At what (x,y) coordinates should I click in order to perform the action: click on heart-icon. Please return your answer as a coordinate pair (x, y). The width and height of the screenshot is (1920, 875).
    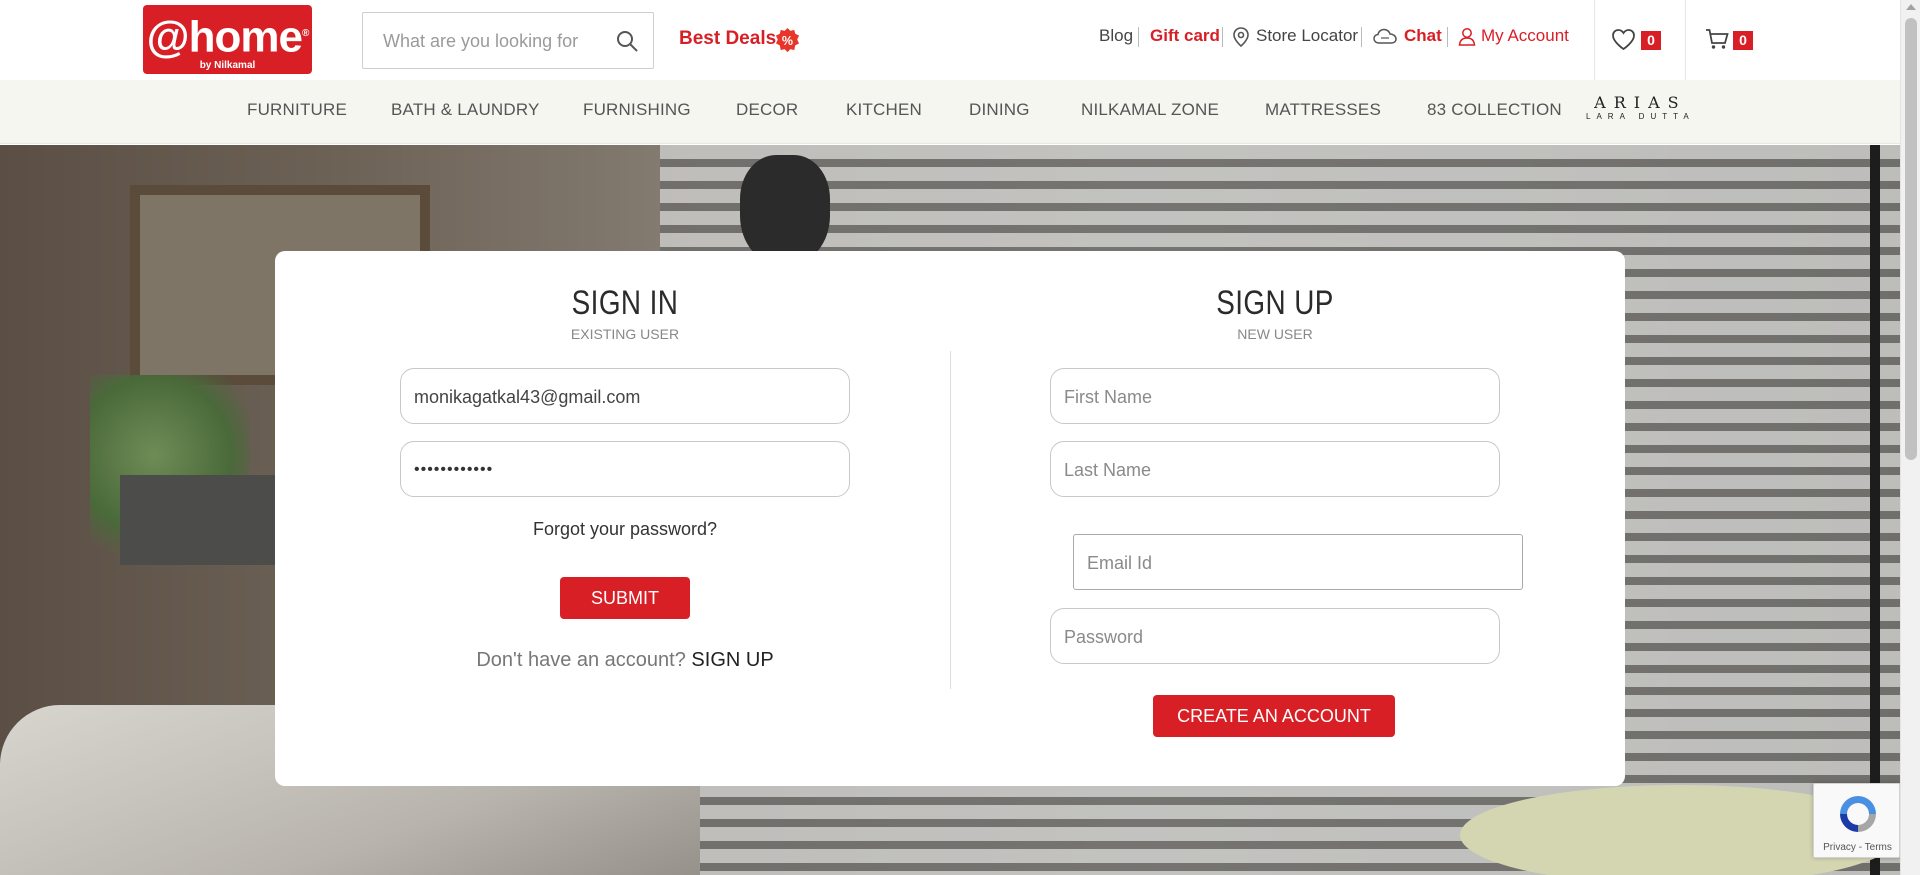
    Looking at the image, I should click on (1623, 39).